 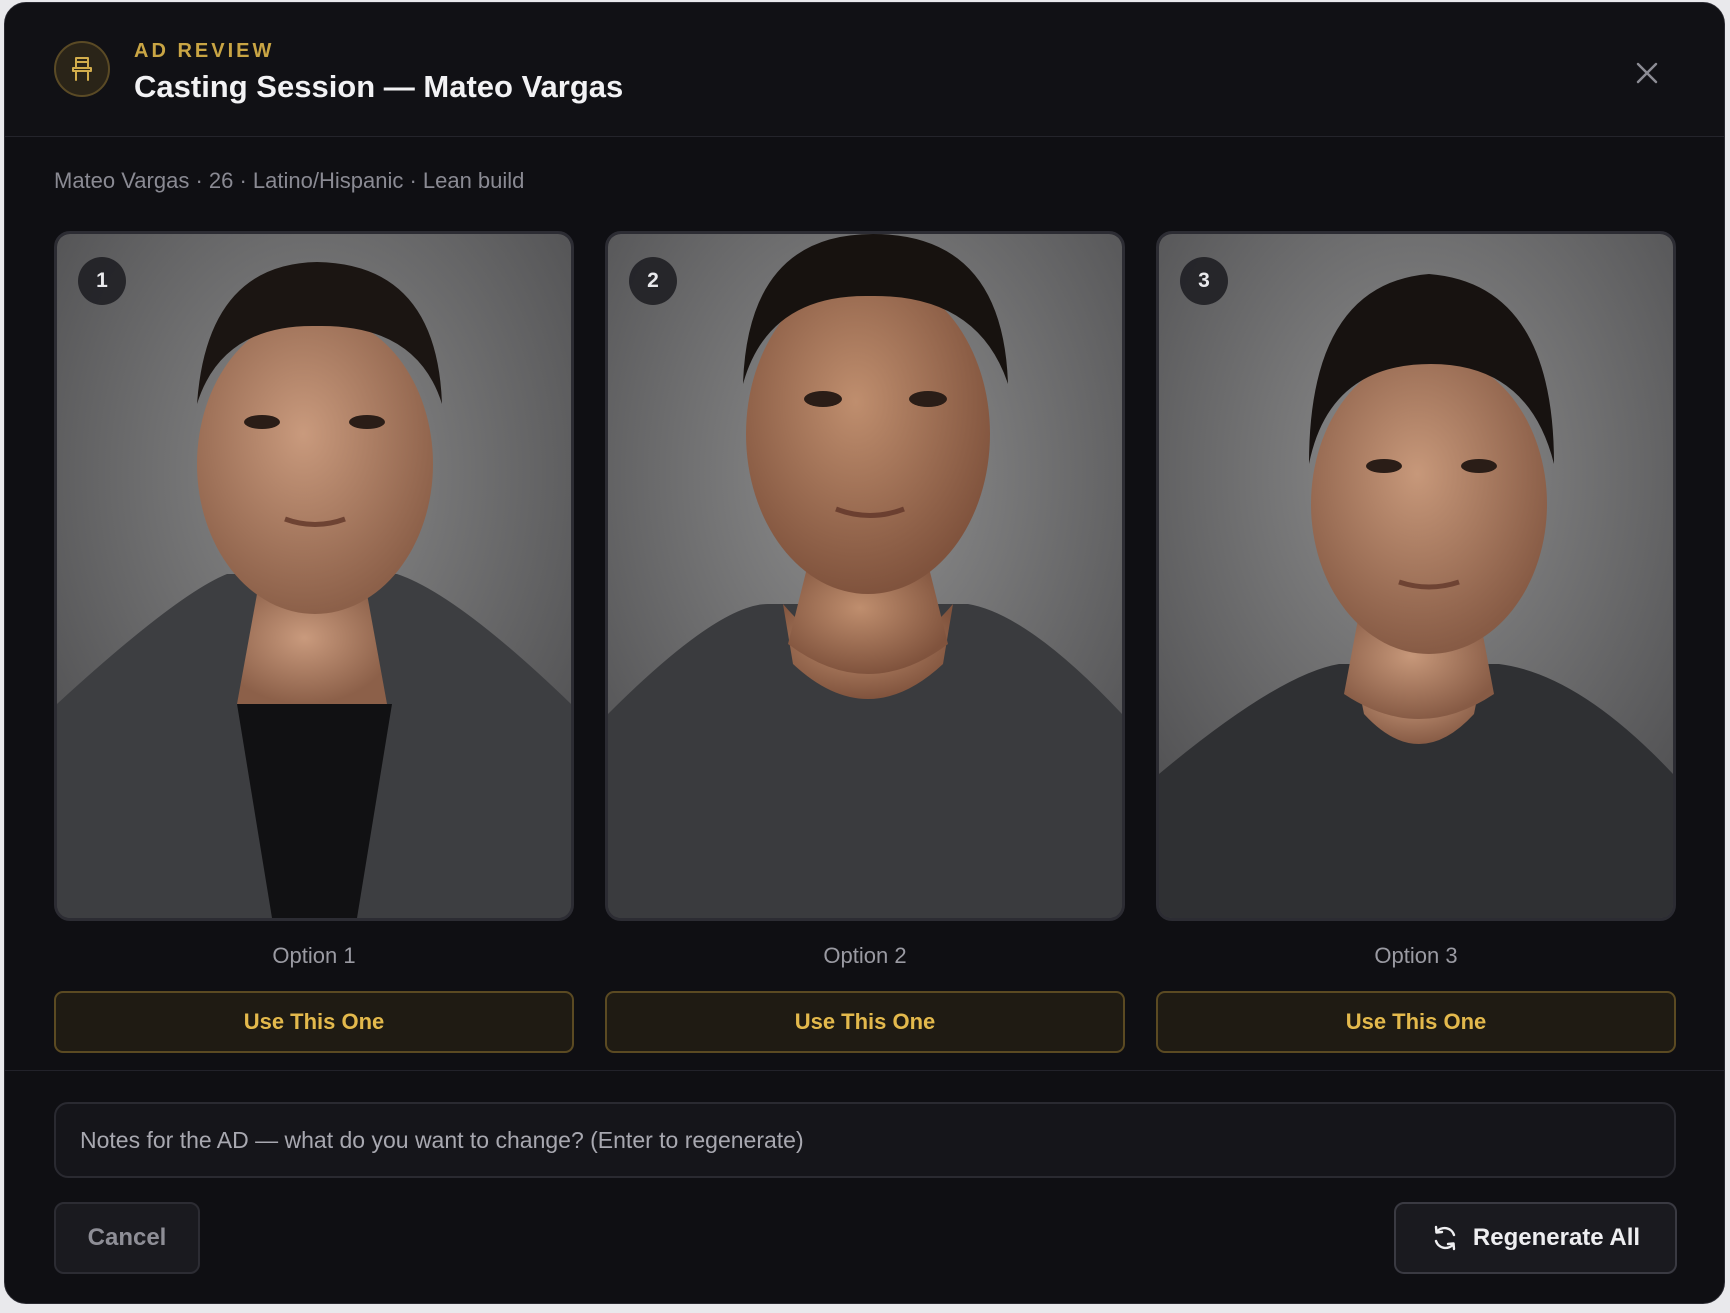 I want to click on option-label-3: Option 3, so click(x=1416, y=955).